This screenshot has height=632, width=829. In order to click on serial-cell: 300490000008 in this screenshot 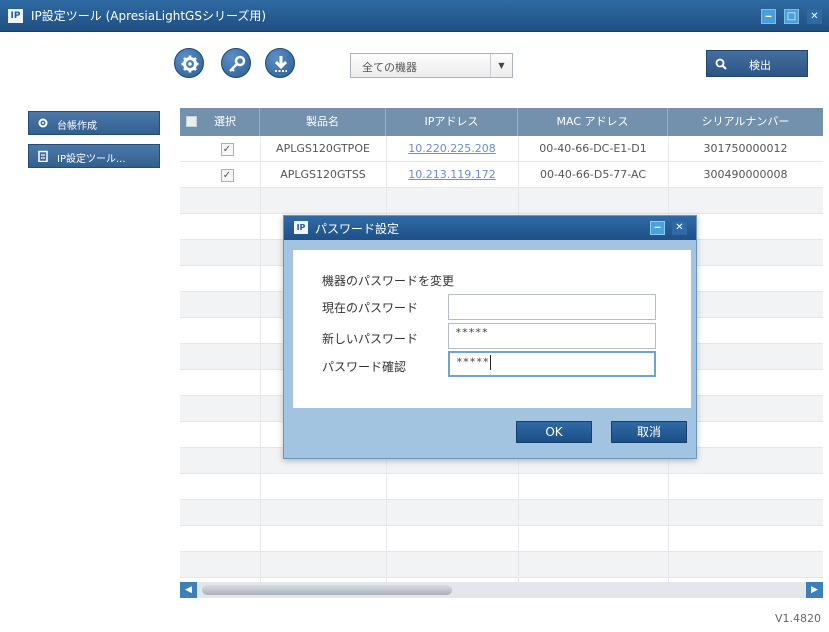, I will do `click(745, 174)`.